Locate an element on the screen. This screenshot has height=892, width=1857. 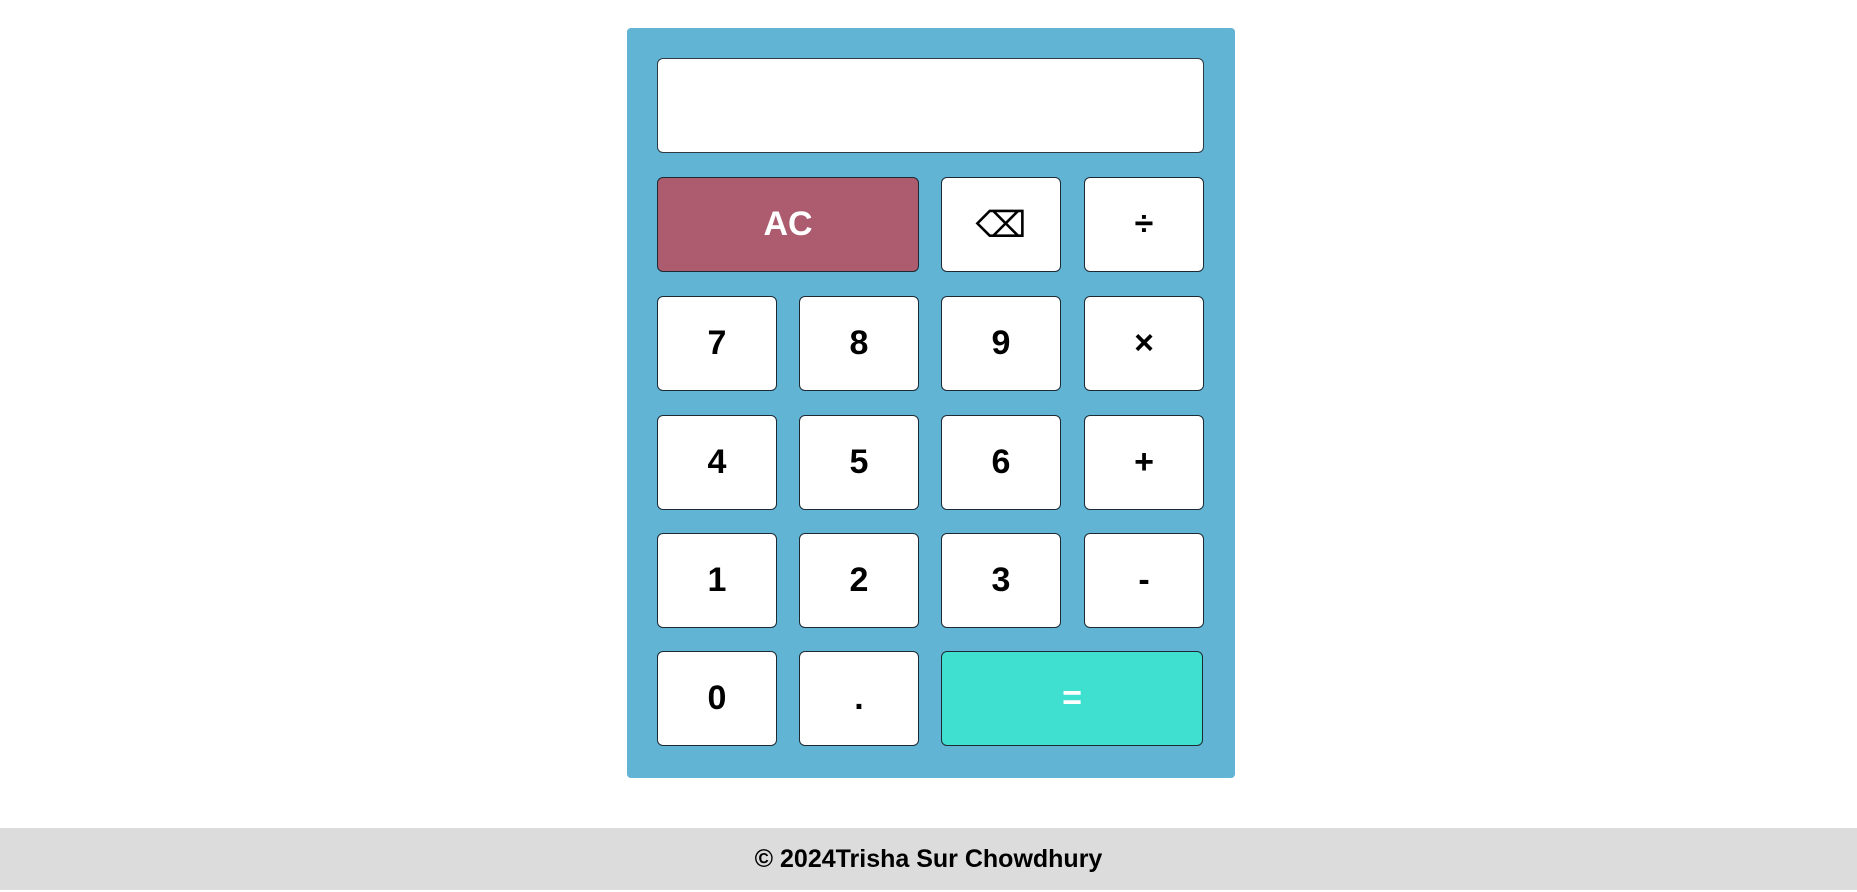
digit-6-button: 6 is located at coordinates (1001, 462).